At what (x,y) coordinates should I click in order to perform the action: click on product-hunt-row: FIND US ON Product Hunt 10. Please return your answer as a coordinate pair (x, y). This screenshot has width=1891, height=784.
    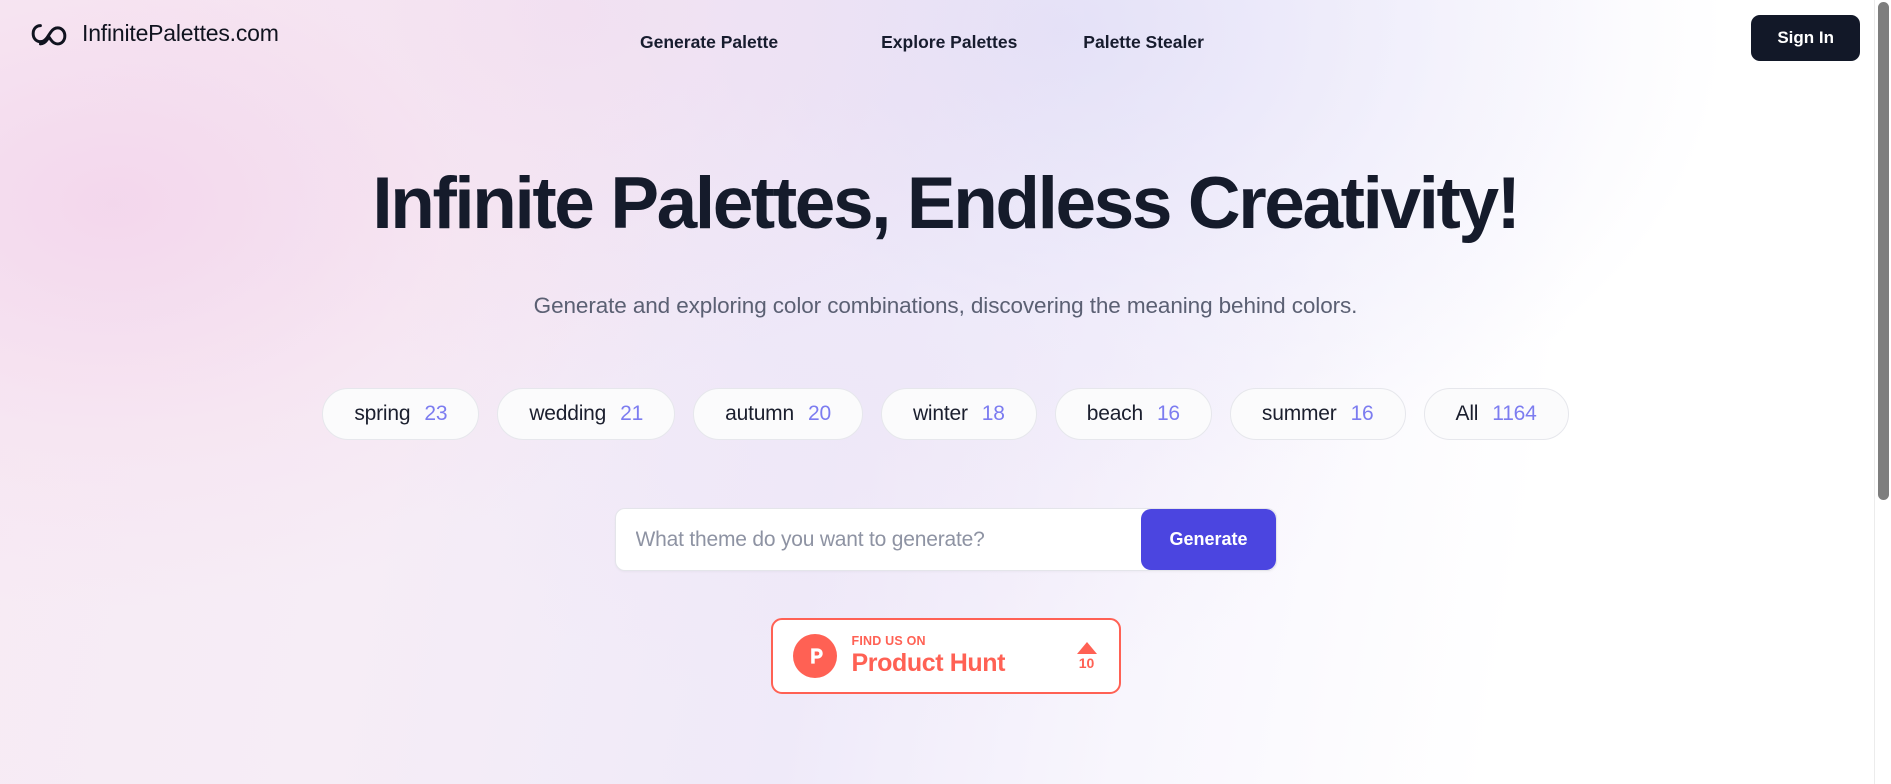
    Looking at the image, I should click on (945, 656).